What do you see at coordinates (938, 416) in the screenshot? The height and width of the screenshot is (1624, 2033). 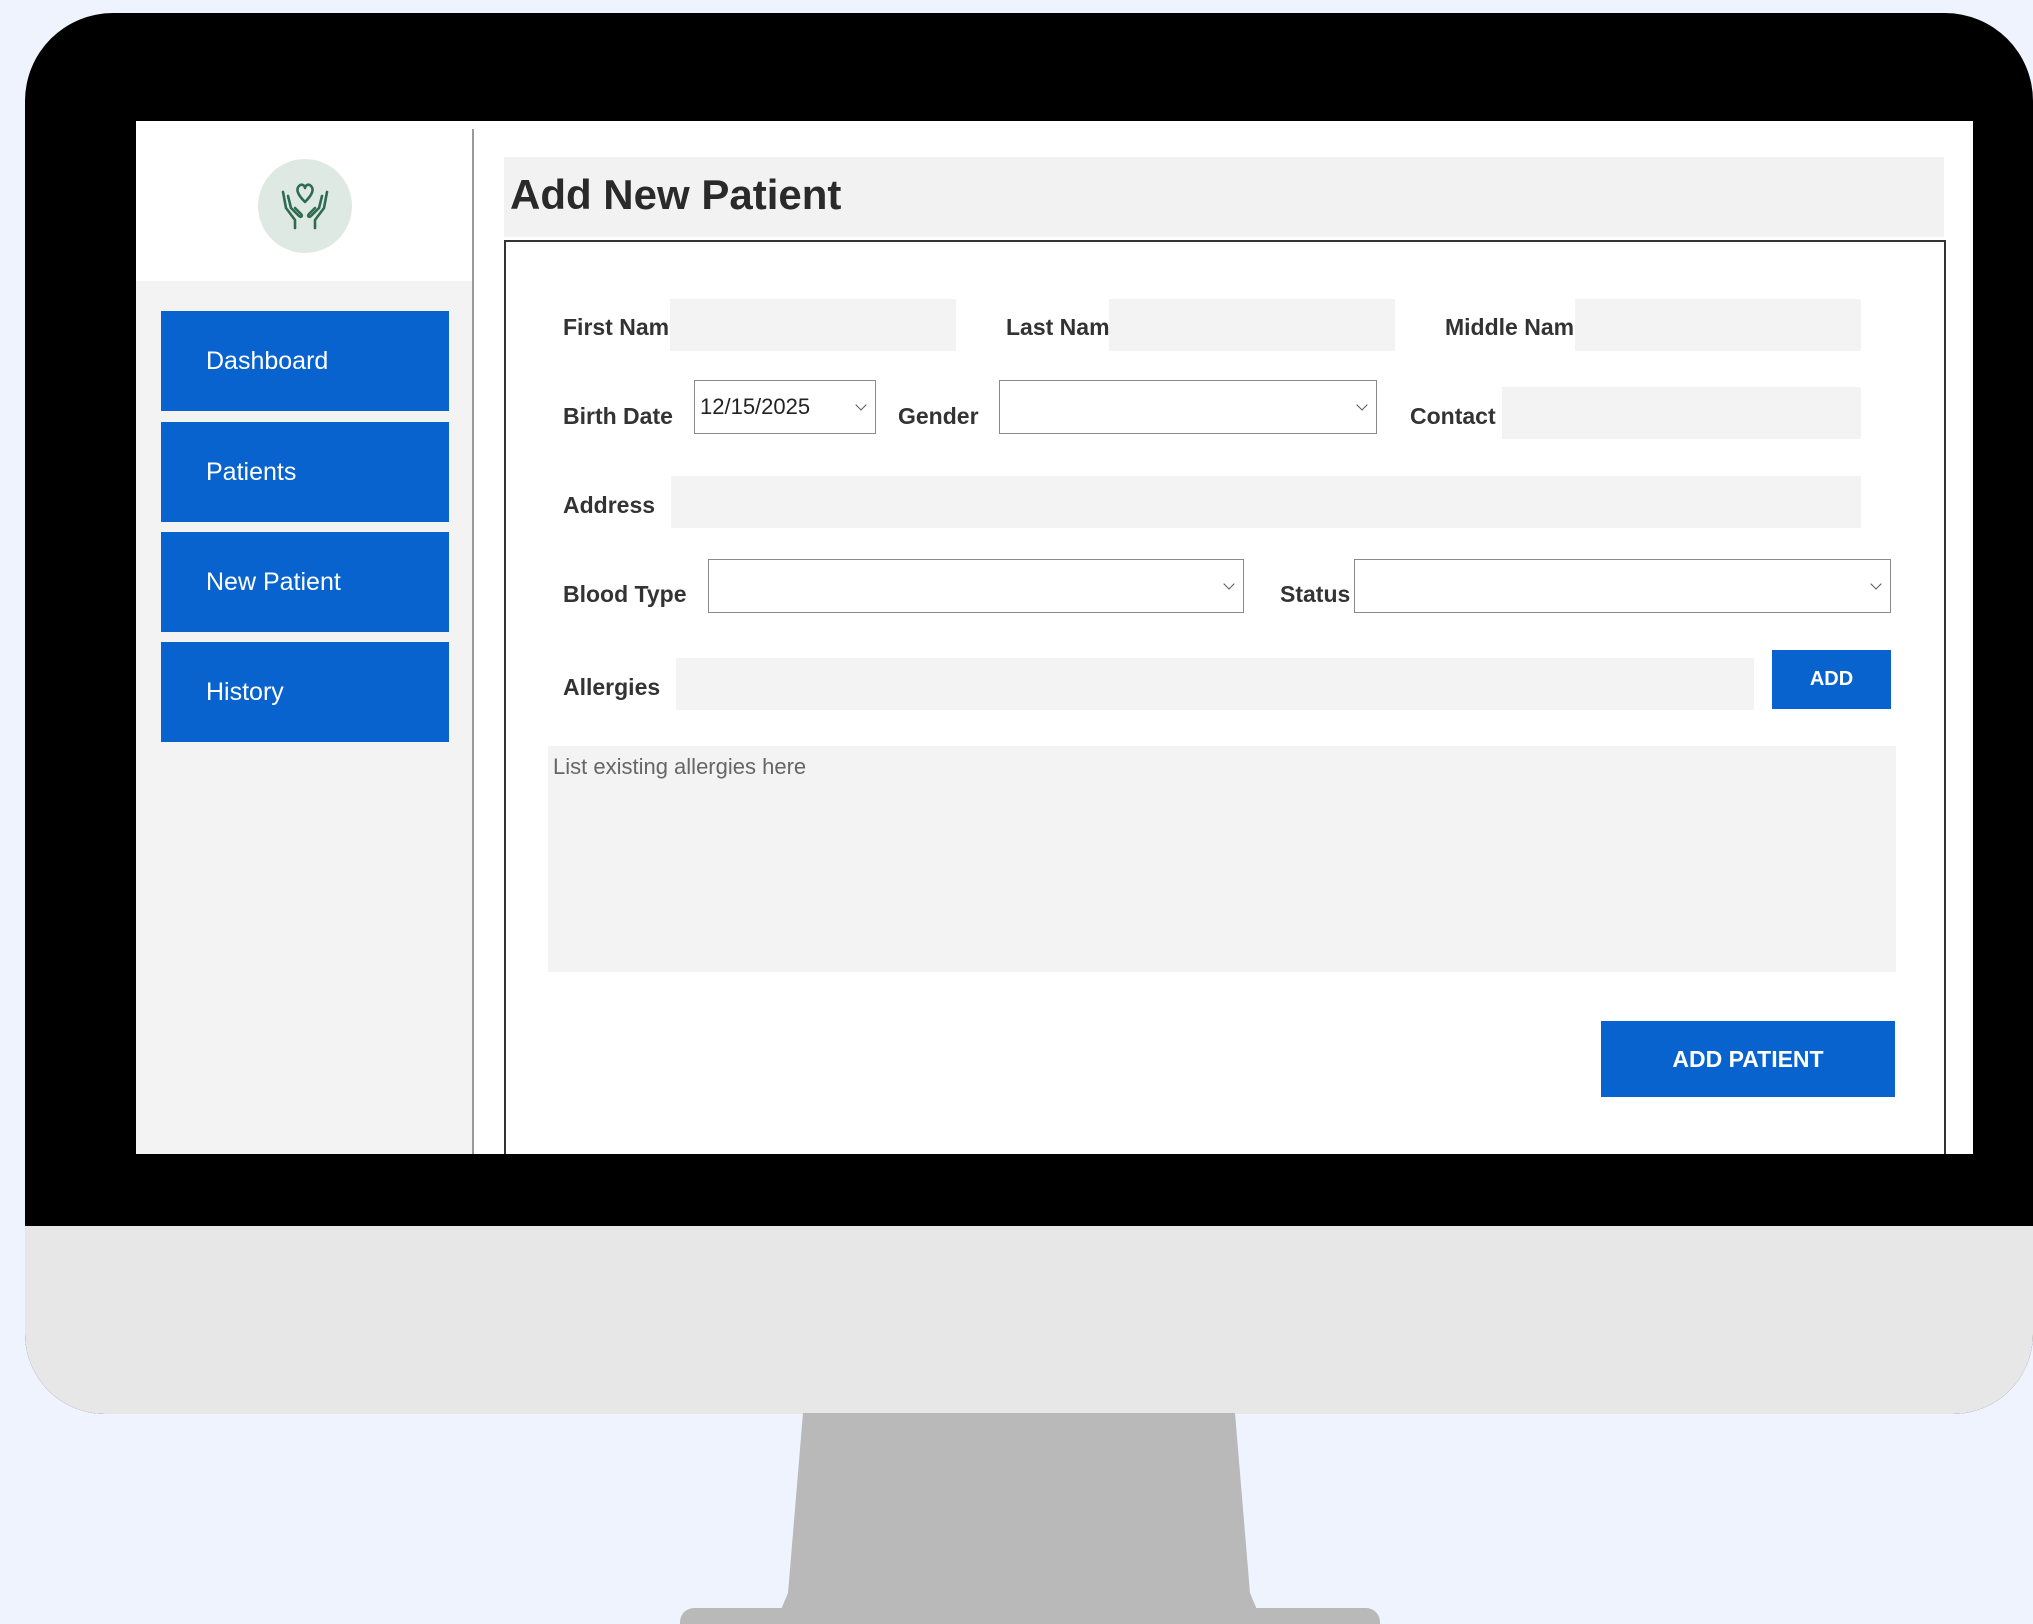 I see `gender-label: Gender` at bounding box center [938, 416].